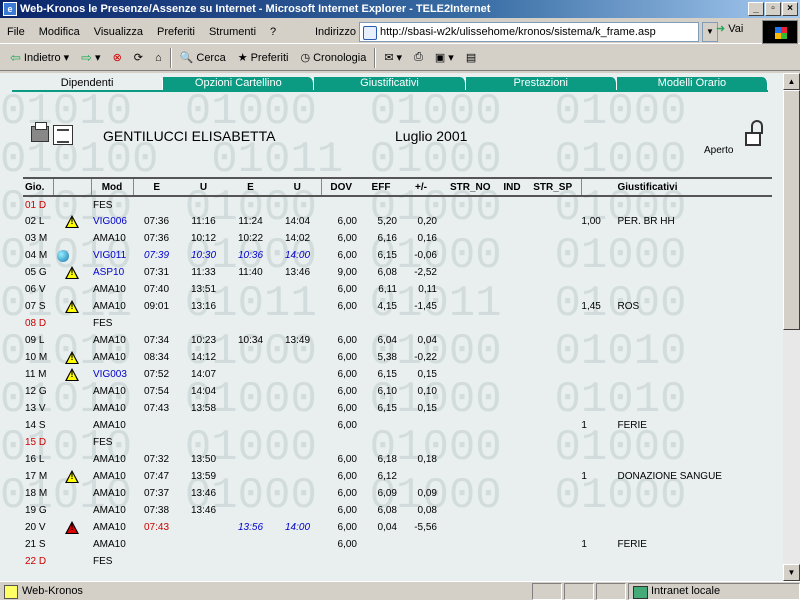  Describe the element at coordinates (421, 187) in the screenshot. I see `col-diff: +/-` at that location.